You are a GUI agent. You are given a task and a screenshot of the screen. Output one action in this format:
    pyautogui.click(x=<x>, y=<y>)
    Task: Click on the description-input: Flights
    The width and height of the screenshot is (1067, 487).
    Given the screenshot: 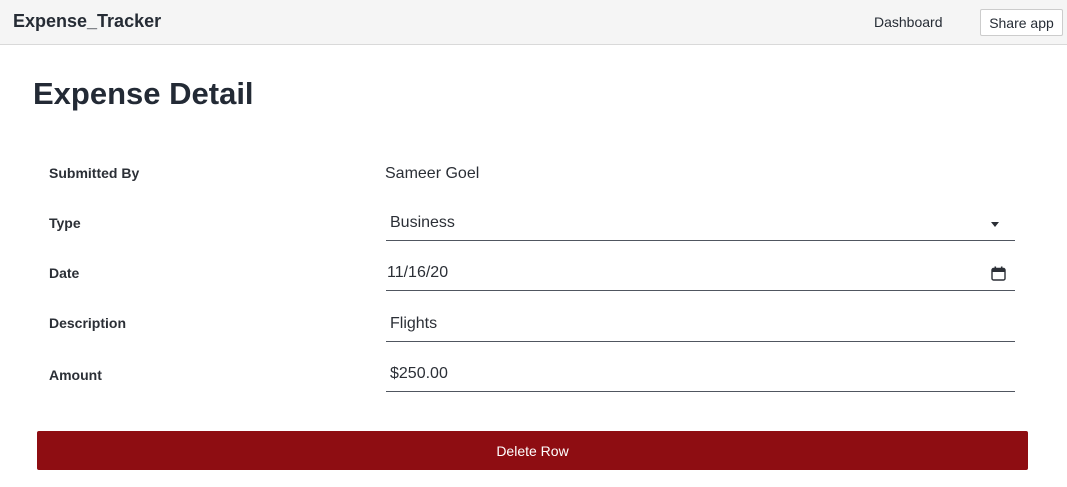 What is the action you would take?
    pyautogui.click(x=700, y=325)
    